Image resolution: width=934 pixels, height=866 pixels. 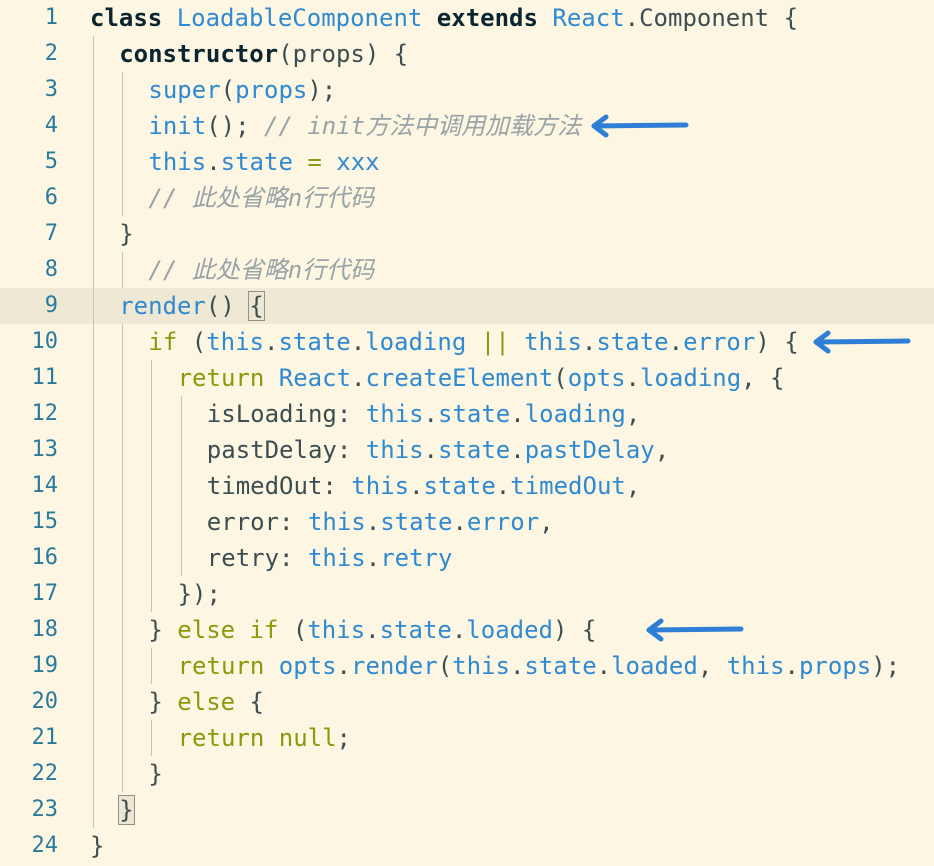 What do you see at coordinates (170, 342) in the screenshot?
I see `code-token: if` at bounding box center [170, 342].